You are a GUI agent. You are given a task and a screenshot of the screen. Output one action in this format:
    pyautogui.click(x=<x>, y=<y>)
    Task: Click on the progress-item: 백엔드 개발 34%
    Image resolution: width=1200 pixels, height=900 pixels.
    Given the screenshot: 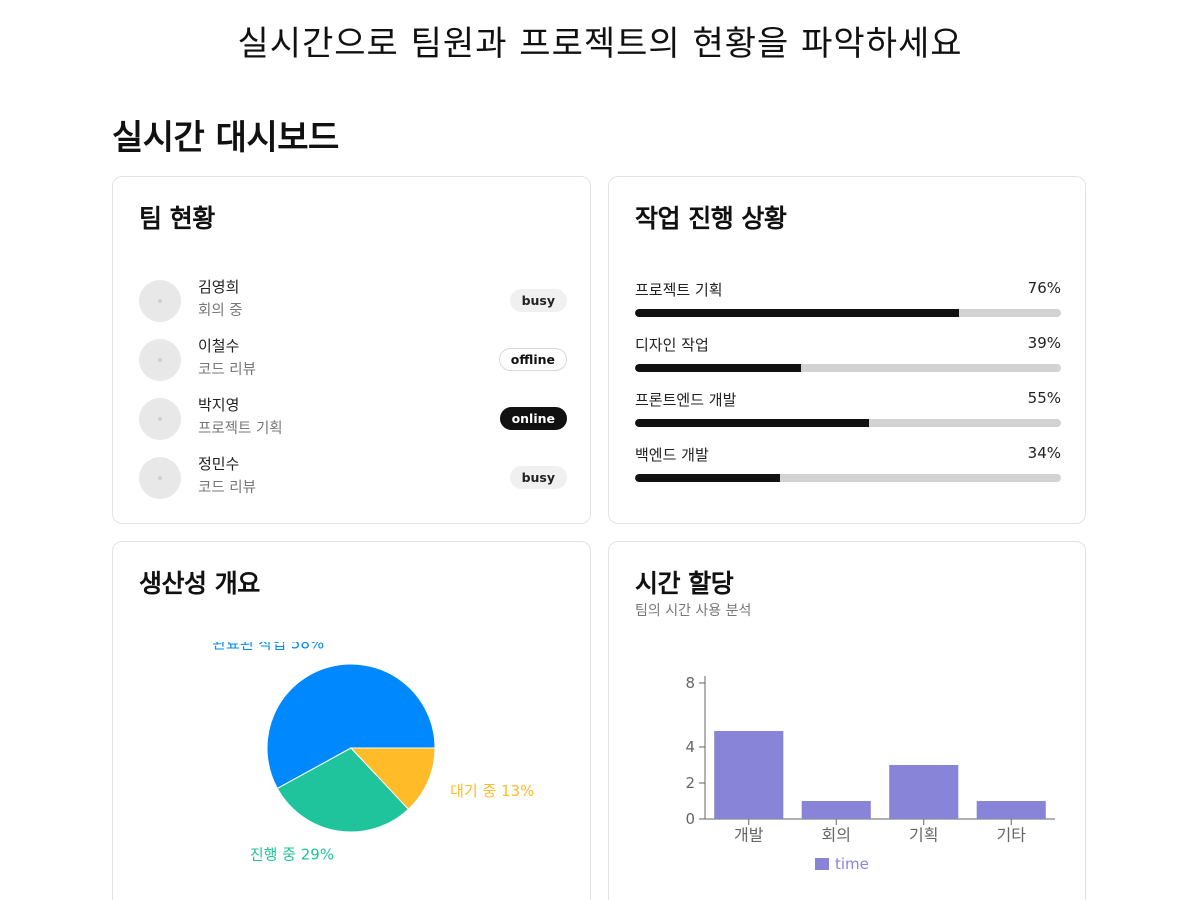 What is the action you would take?
    pyautogui.click(x=848, y=464)
    